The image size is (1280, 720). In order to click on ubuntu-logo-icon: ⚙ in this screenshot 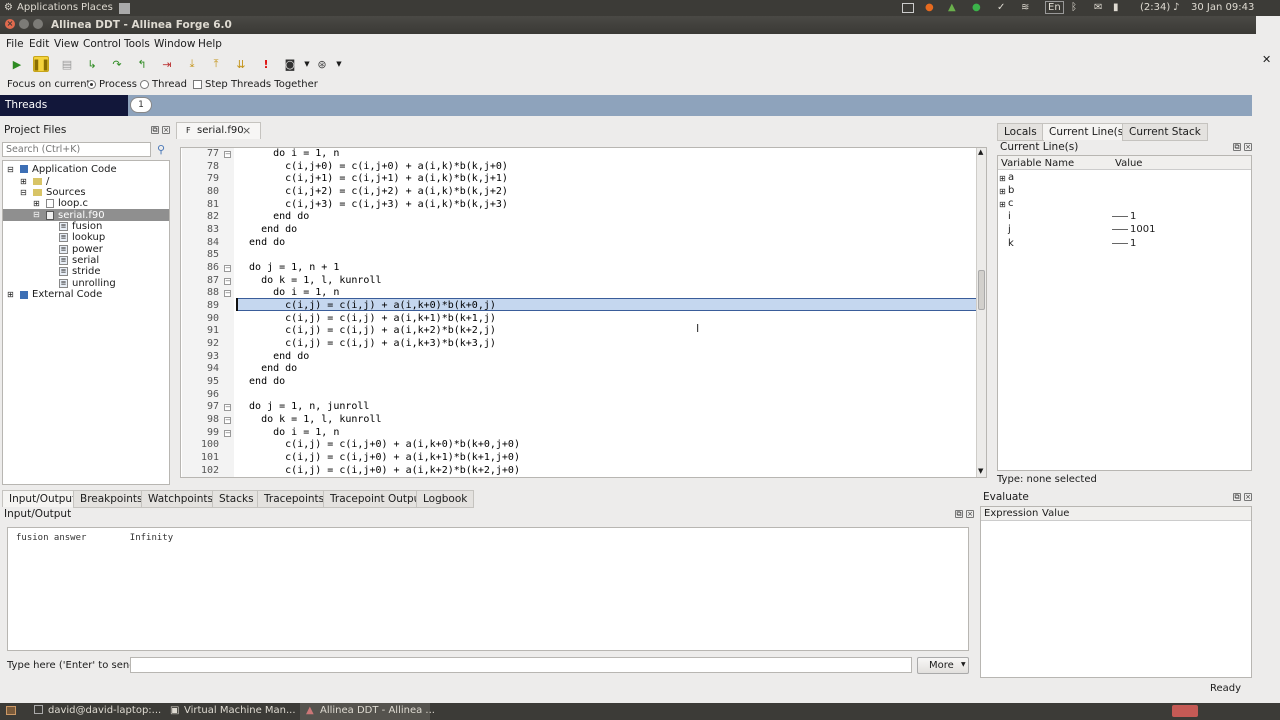, I will do `click(8, 7)`.